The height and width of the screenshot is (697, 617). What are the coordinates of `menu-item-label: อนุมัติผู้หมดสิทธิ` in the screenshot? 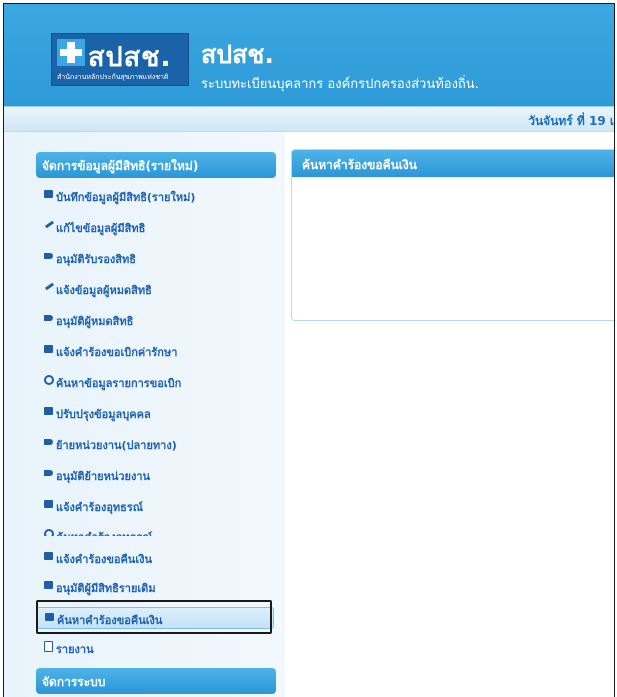 It's located at (95, 321).